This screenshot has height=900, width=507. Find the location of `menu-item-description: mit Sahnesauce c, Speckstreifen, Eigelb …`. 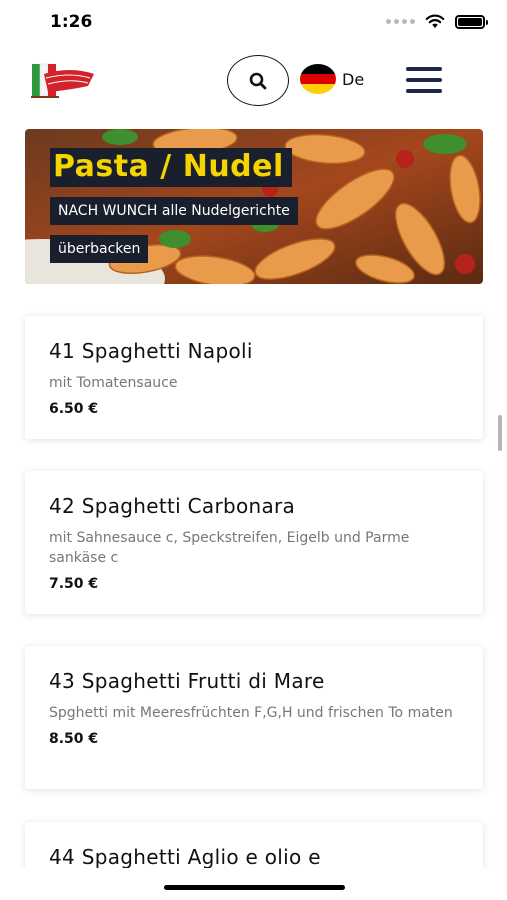

menu-item-description: mit Sahnesauce c, Speckstreifen, Eigelb … is located at coordinates (229, 548).